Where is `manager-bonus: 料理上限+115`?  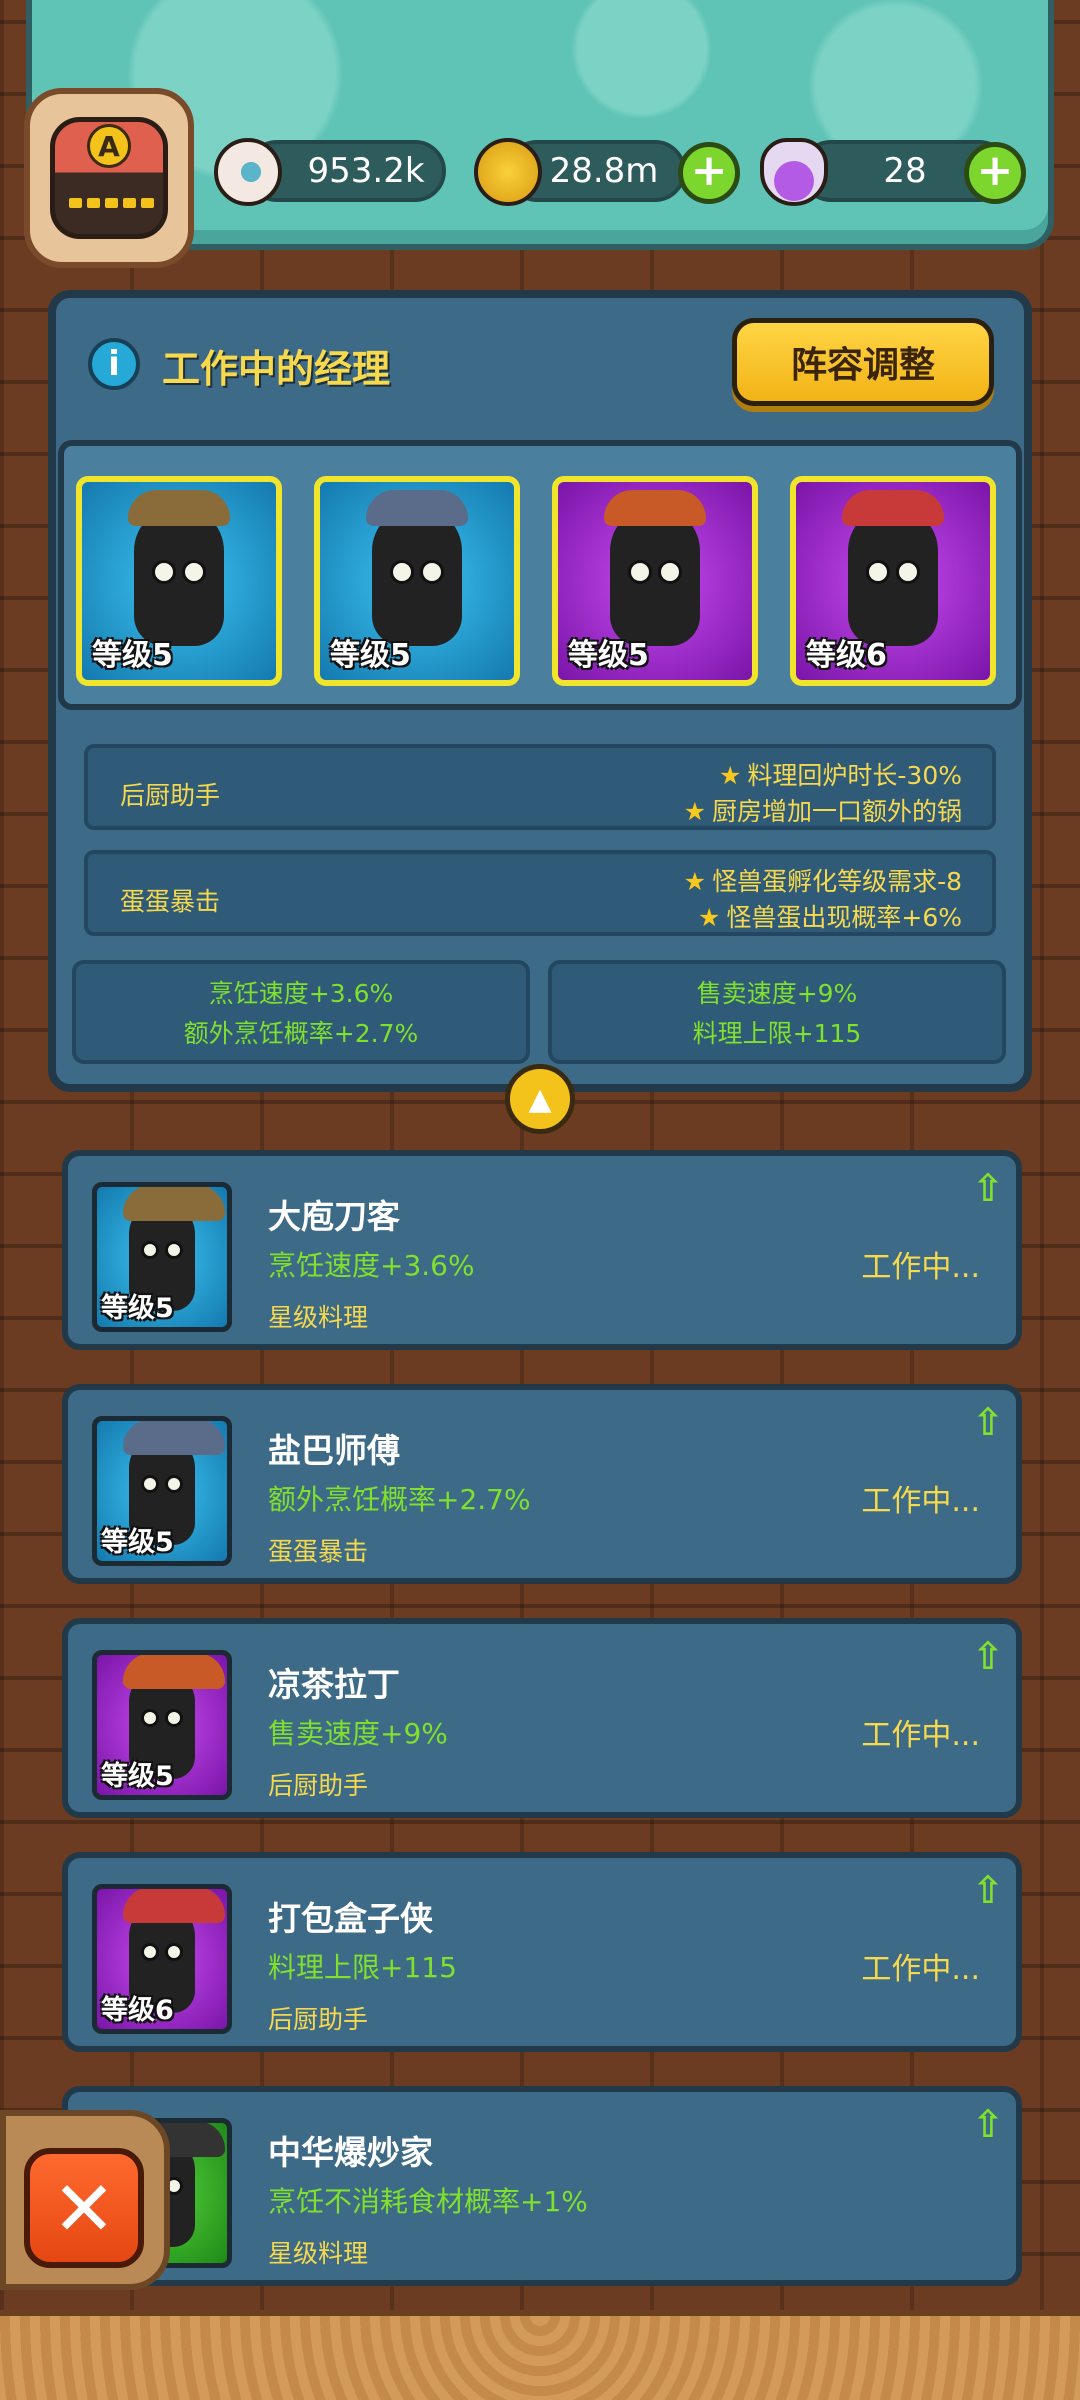 manager-bonus: 料理上限+115 is located at coordinates (362, 1967).